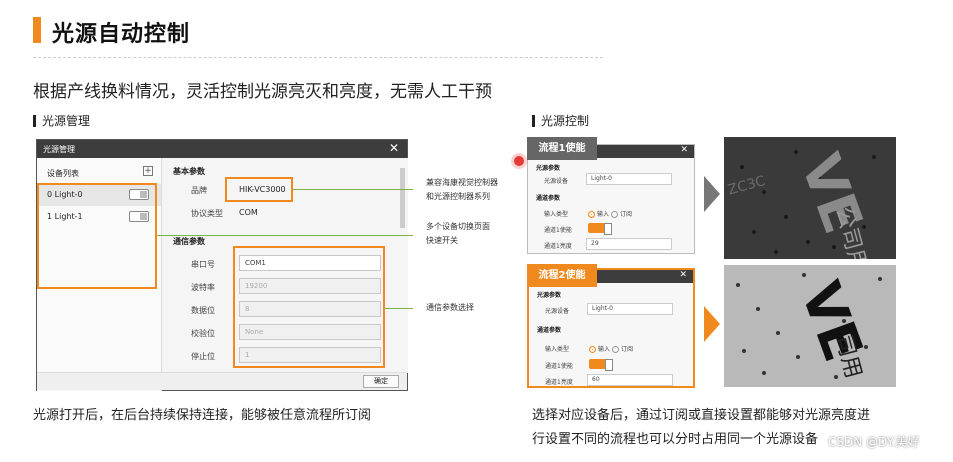  I want to click on params-scrollbar, so click(402, 198).